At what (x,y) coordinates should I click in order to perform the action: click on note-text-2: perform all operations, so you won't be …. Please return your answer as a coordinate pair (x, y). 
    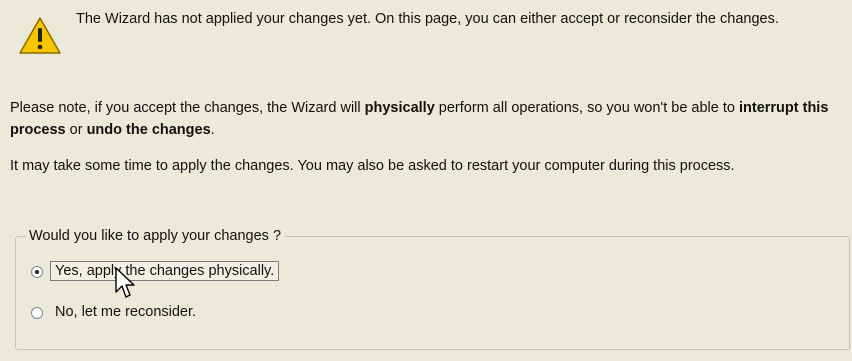
    Looking at the image, I should click on (586, 108).